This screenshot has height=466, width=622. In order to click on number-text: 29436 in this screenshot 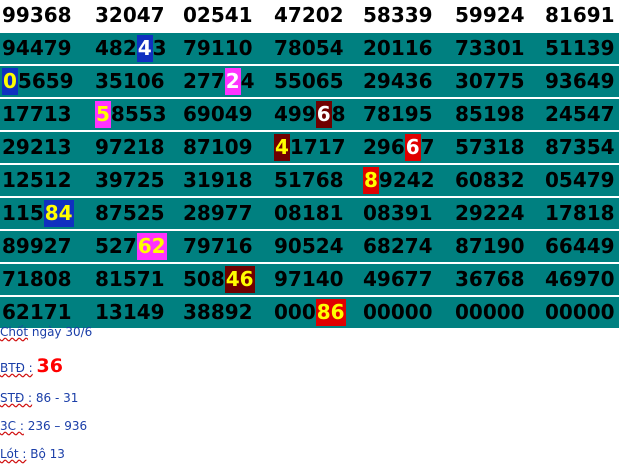, I will do `click(398, 81)`.